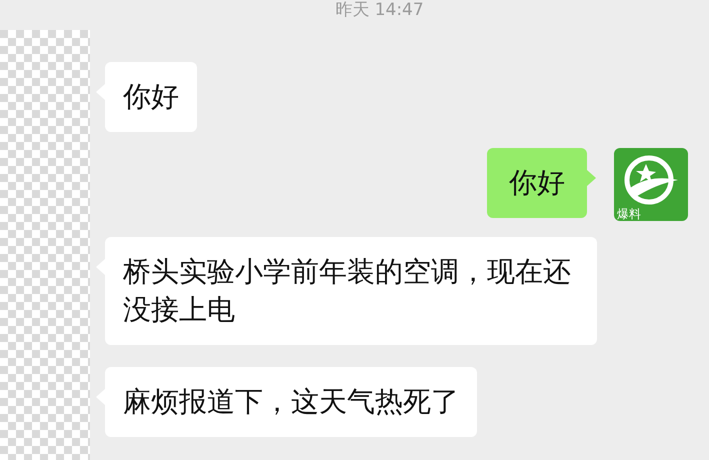 This screenshot has height=460, width=709. Describe the element at coordinates (629, 214) in the screenshot. I see `avatar-label: 爆料` at that location.